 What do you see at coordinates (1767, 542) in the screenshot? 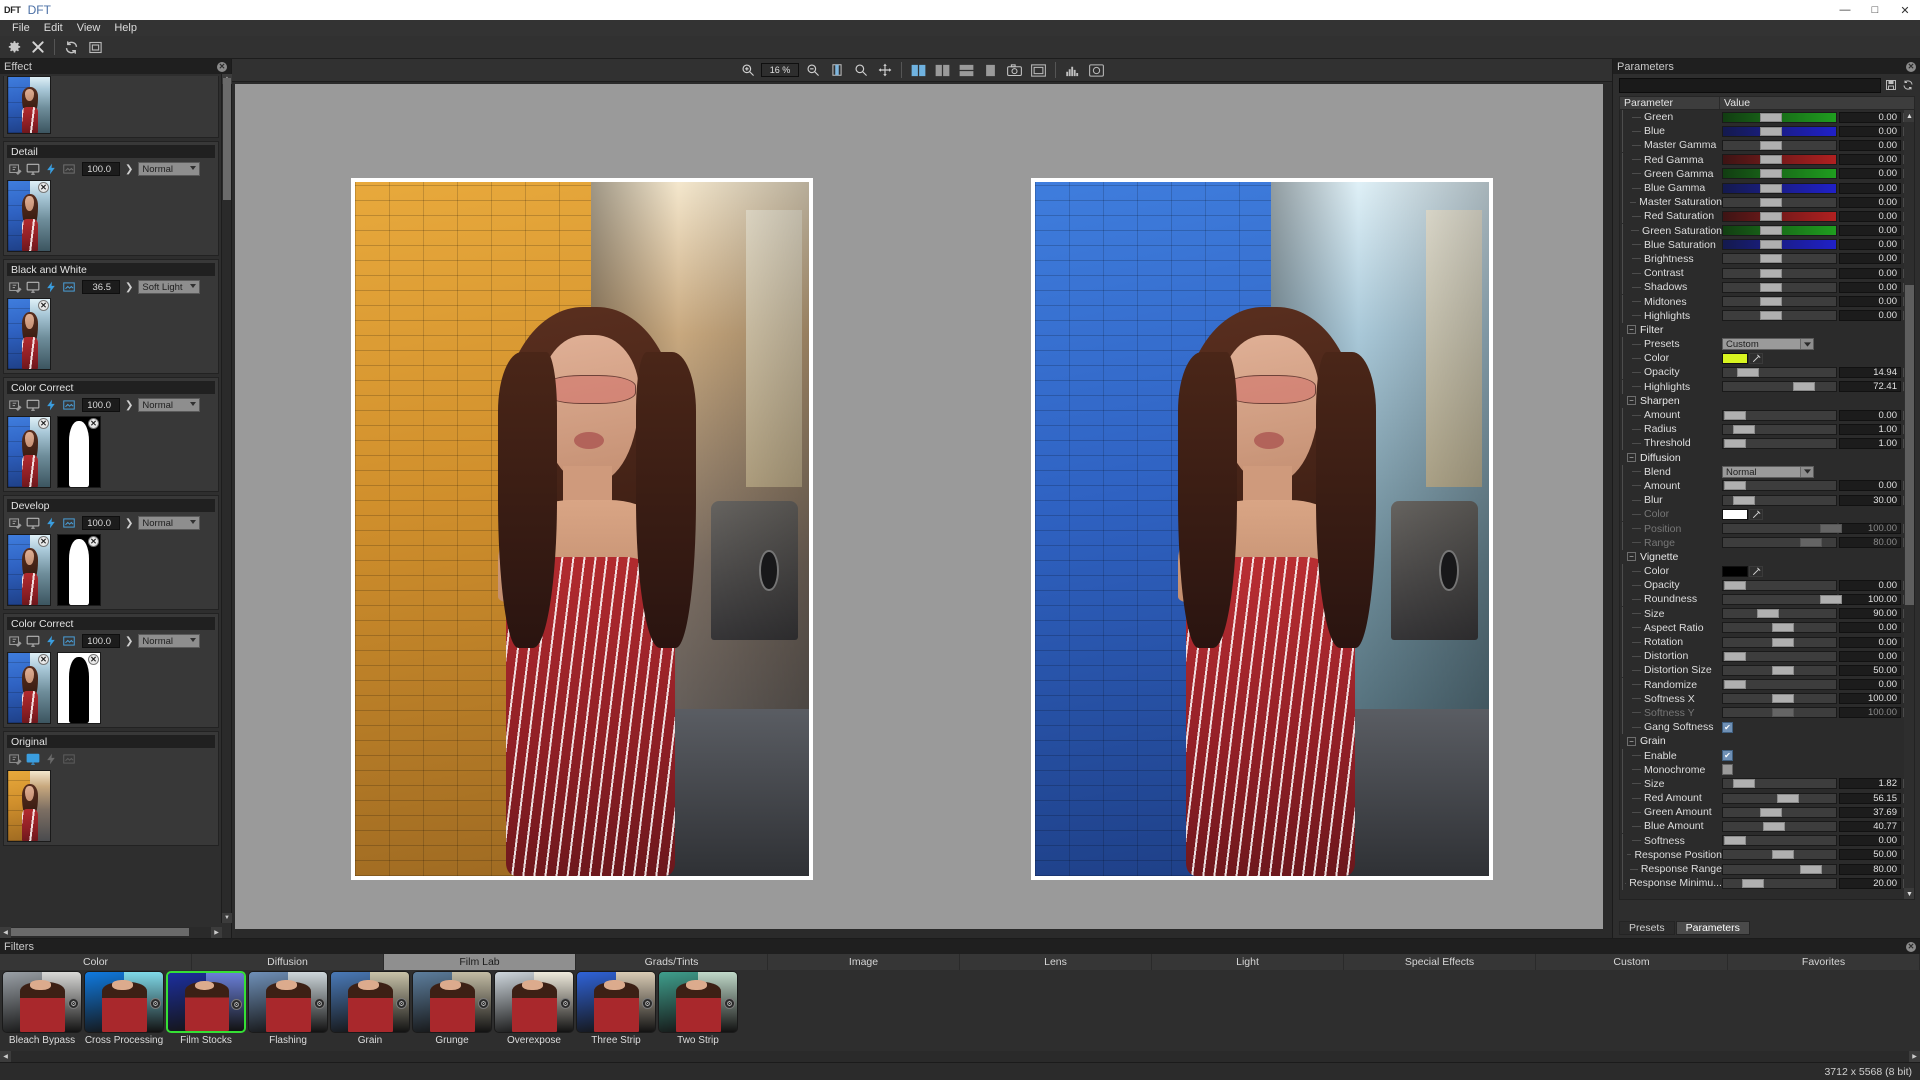
I see `parameter-row: Range 80.00` at bounding box center [1767, 542].